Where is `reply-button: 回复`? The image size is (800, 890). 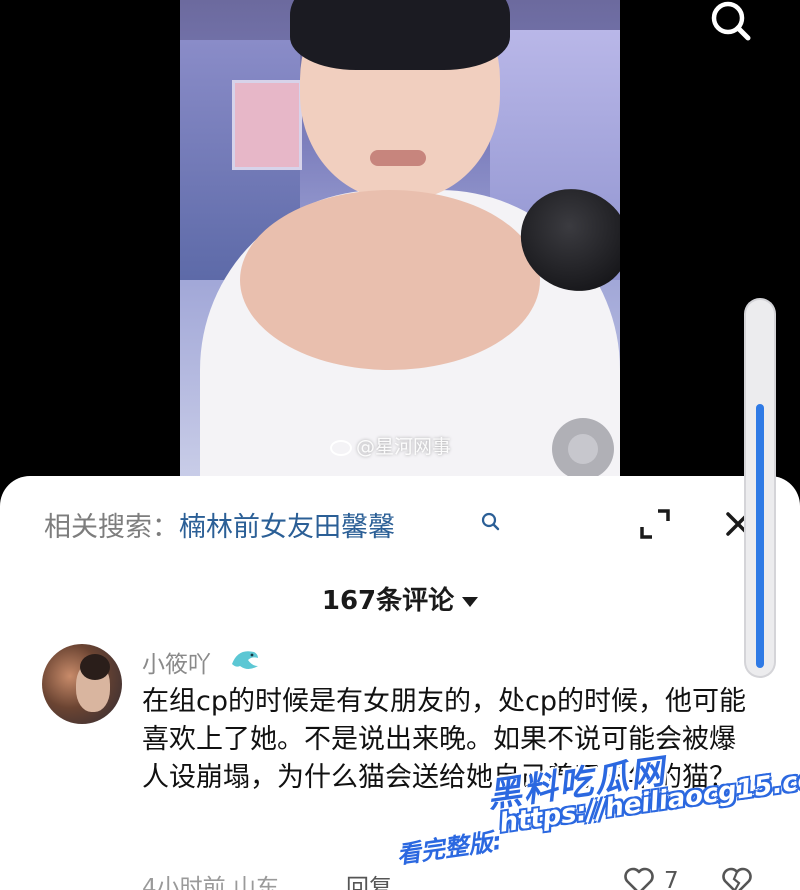 reply-button: 回复 is located at coordinates (369, 879).